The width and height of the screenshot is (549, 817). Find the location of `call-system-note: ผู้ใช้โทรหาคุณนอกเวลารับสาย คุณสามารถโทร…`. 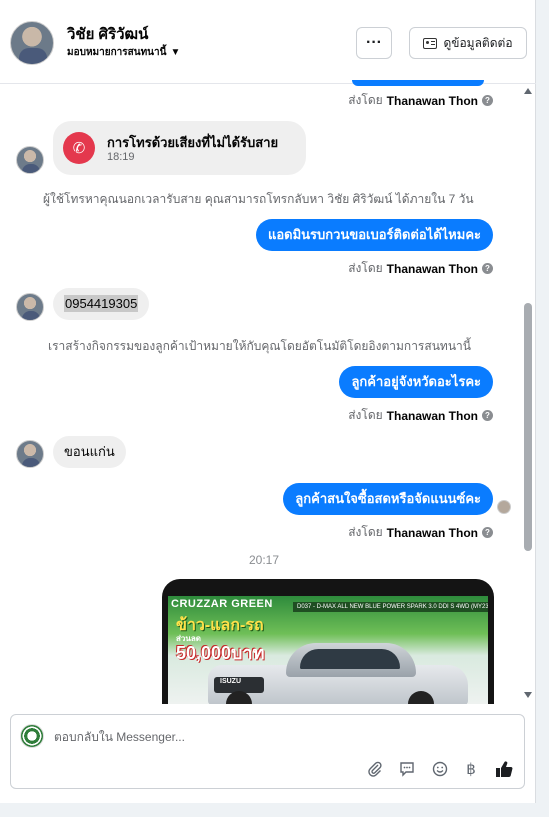

call-system-note: ผู้ใช้โทรหาคุณนอกเวลารับสาย คุณสามารถโทร… is located at coordinates (258, 199).